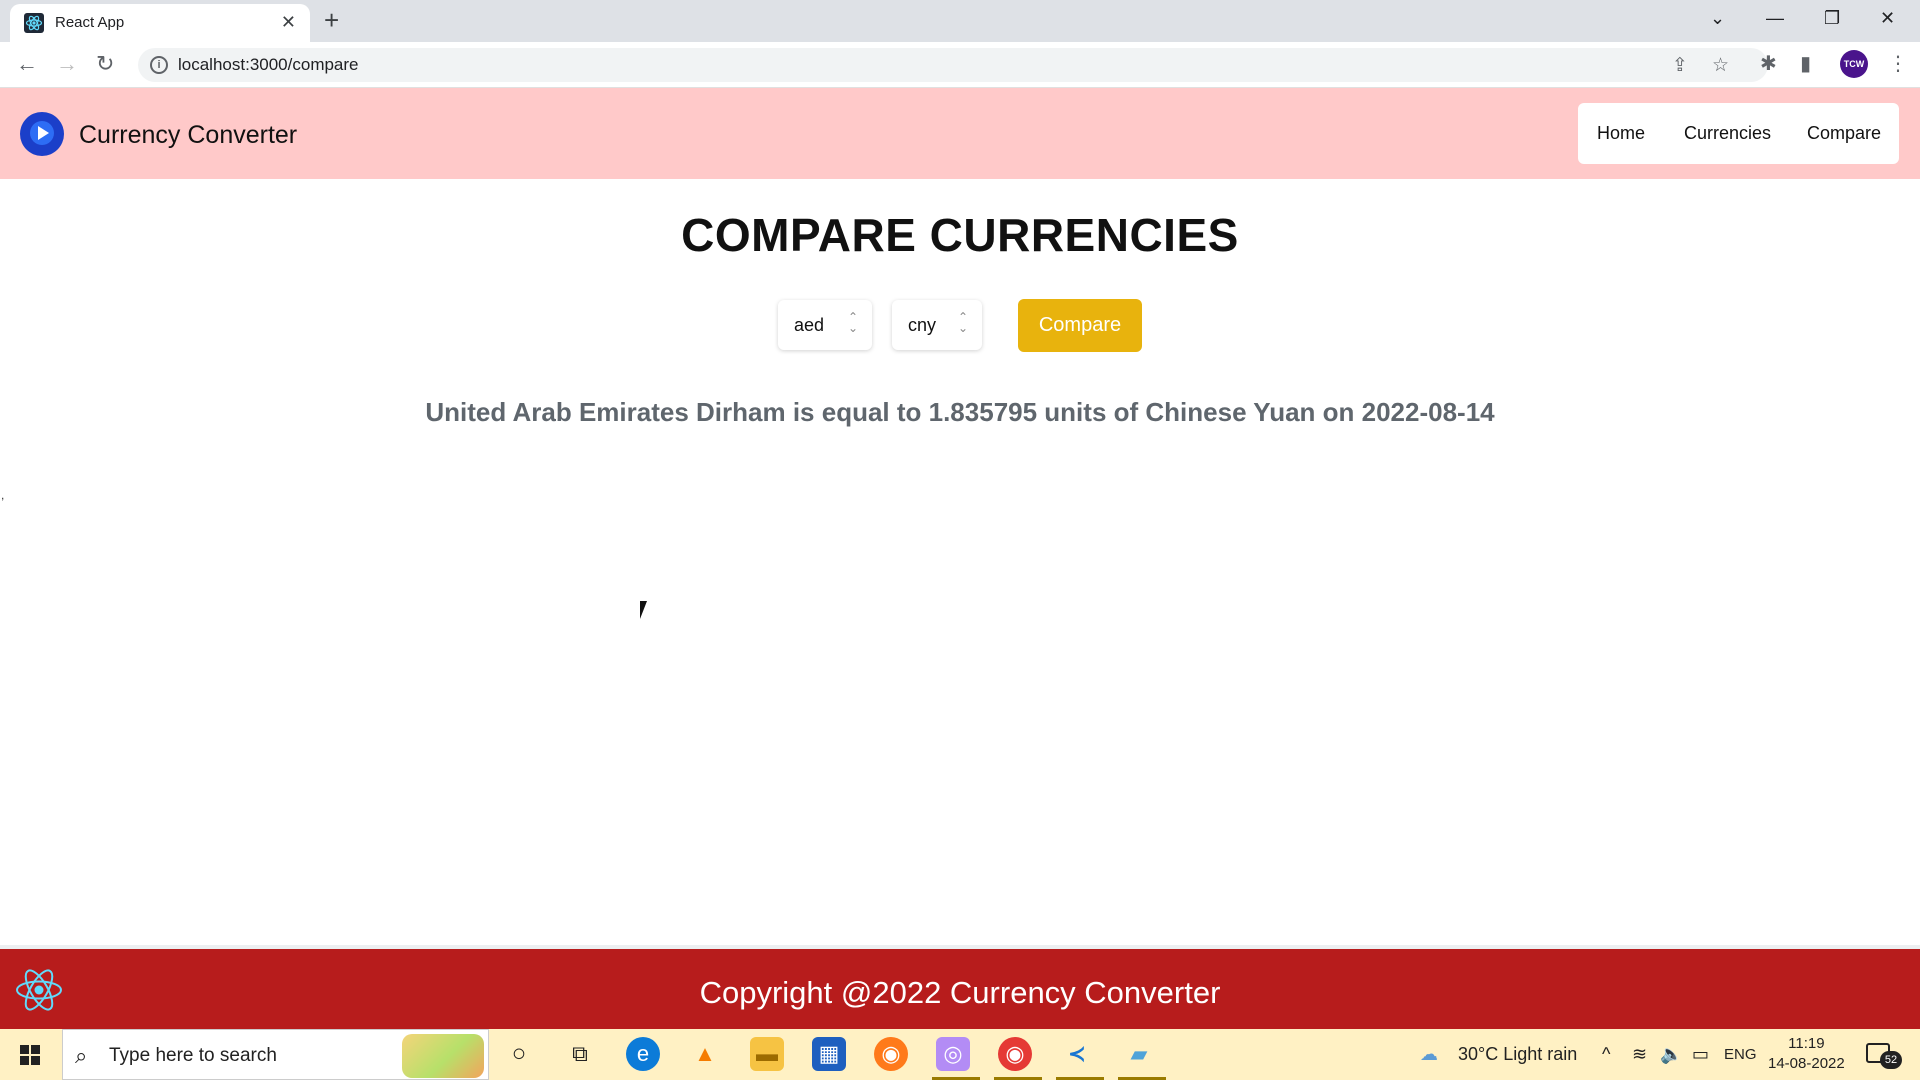 This screenshot has height=1080, width=1920. Describe the element at coordinates (809, 325) in the screenshot. I see `from-currency-value: aed` at that location.